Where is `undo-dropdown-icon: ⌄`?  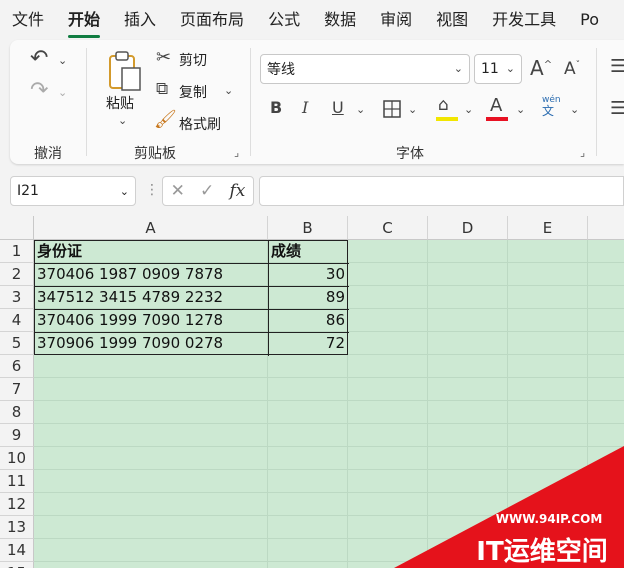 undo-dropdown-icon: ⌄ is located at coordinates (62, 60).